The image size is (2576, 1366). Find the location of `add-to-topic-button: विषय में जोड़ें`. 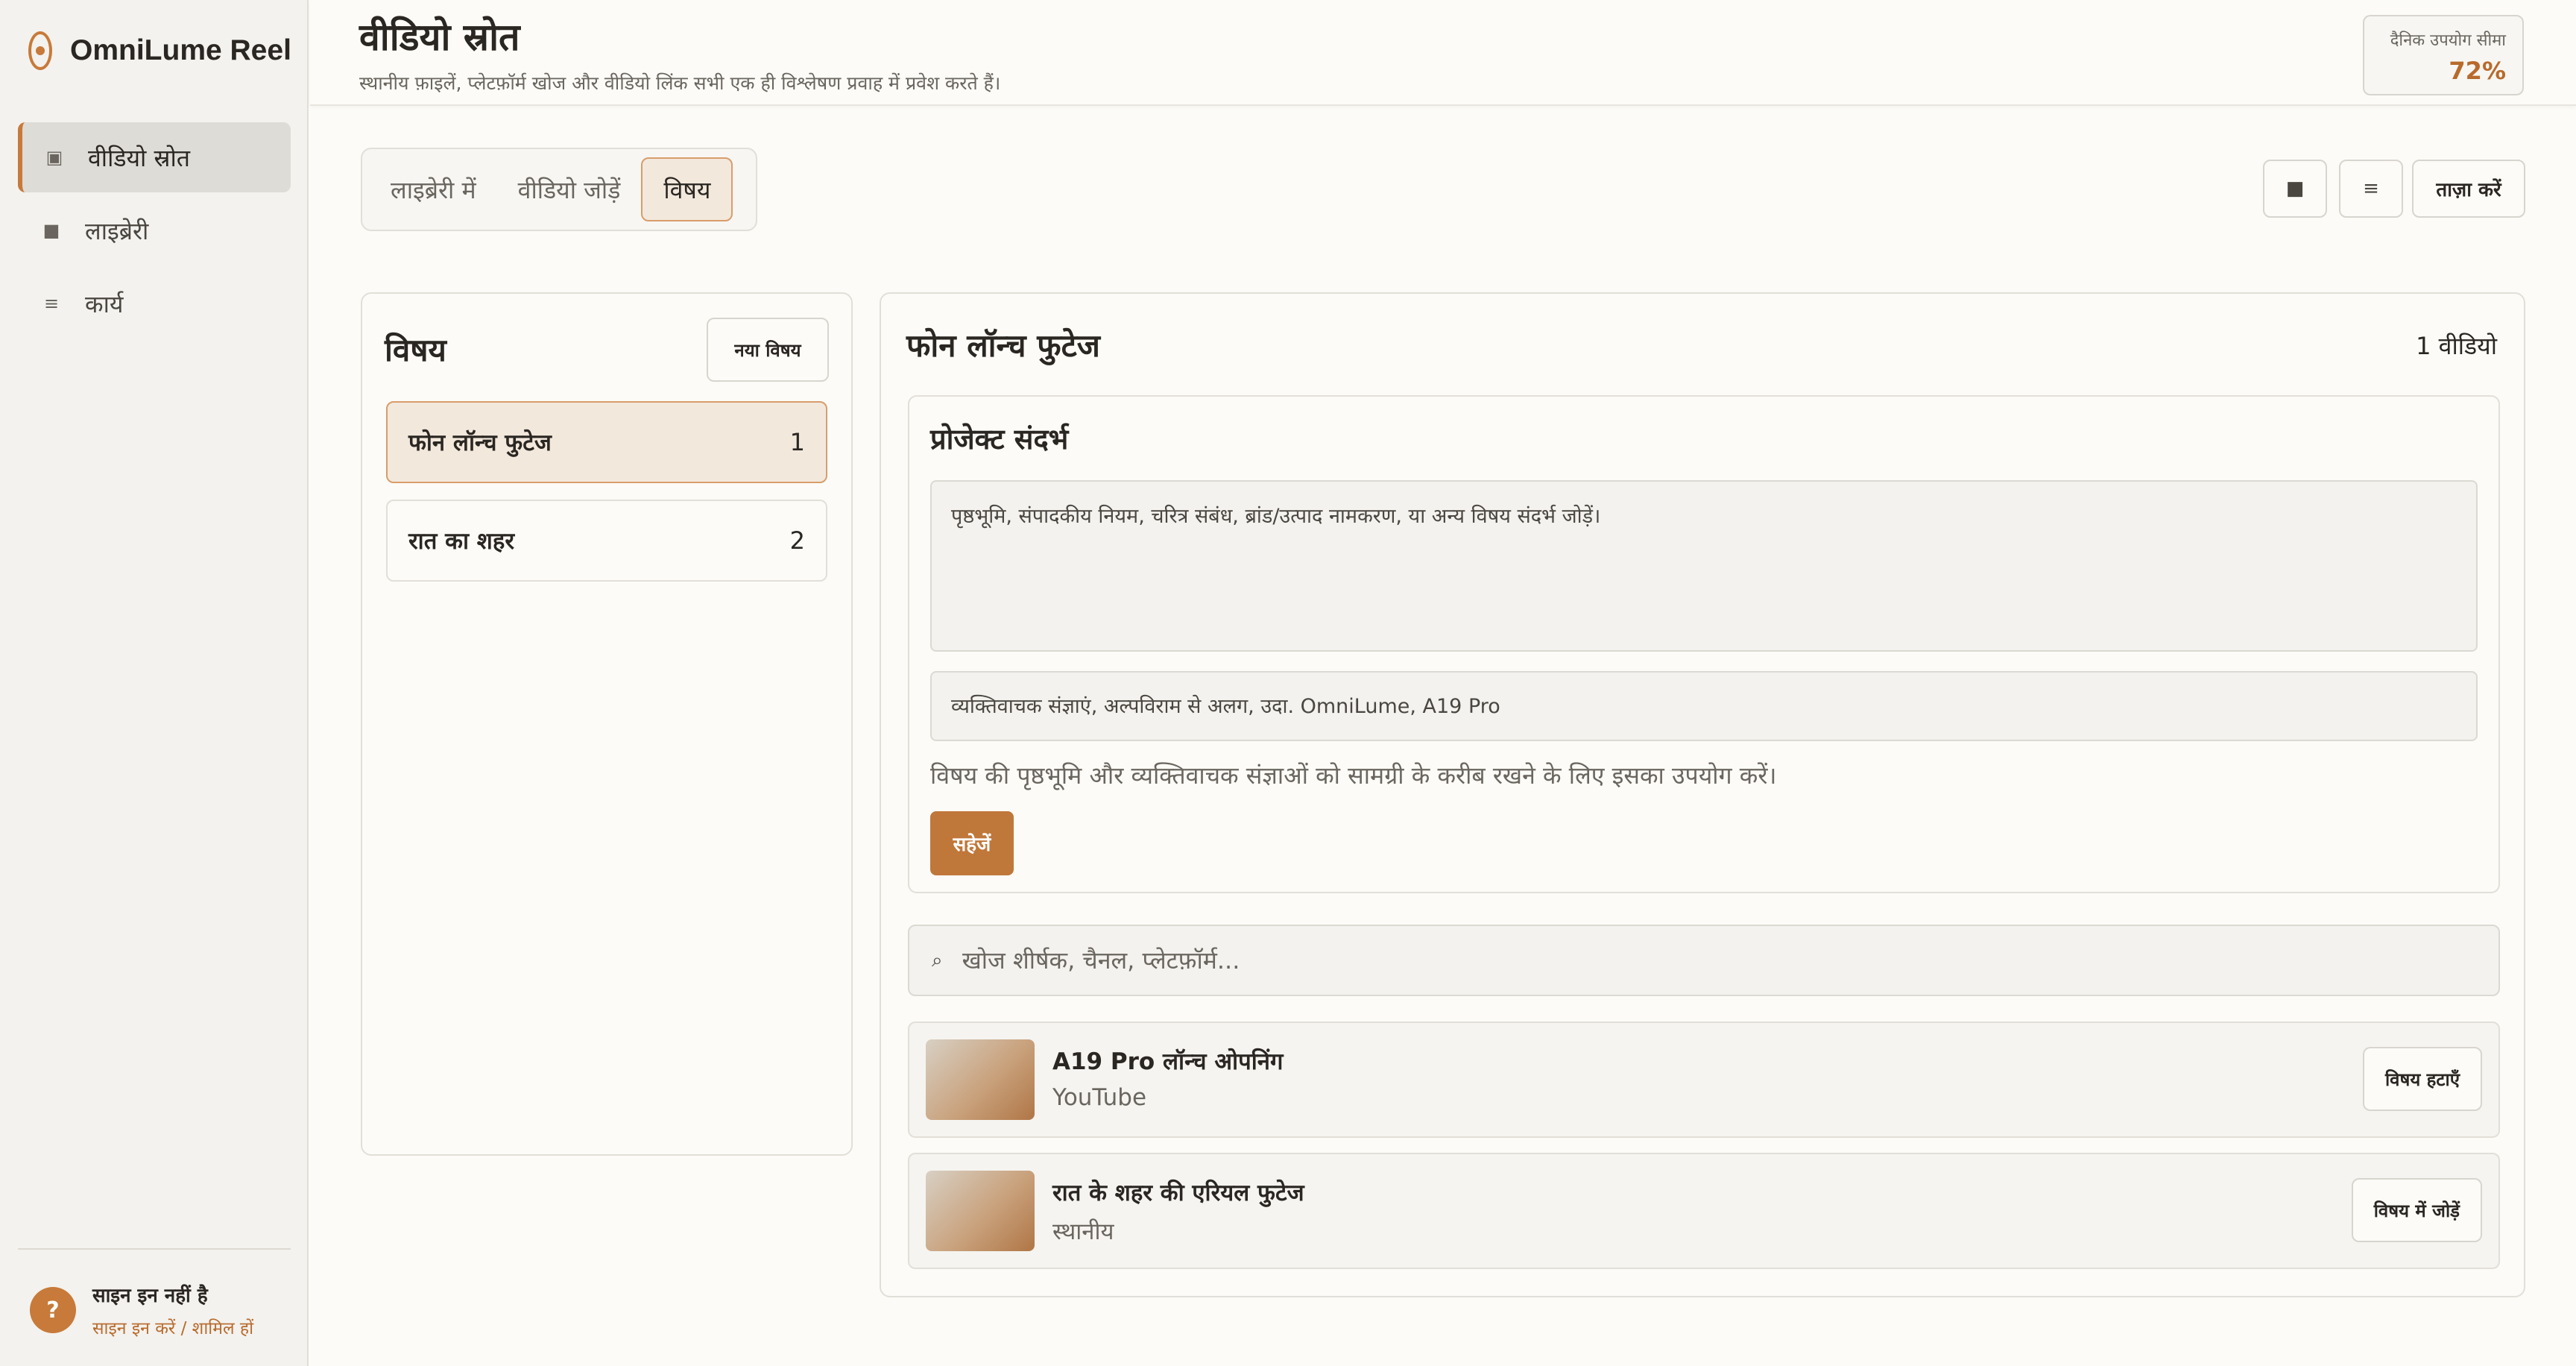

add-to-topic-button: विषय में जोड़ें is located at coordinates (2416, 1210).